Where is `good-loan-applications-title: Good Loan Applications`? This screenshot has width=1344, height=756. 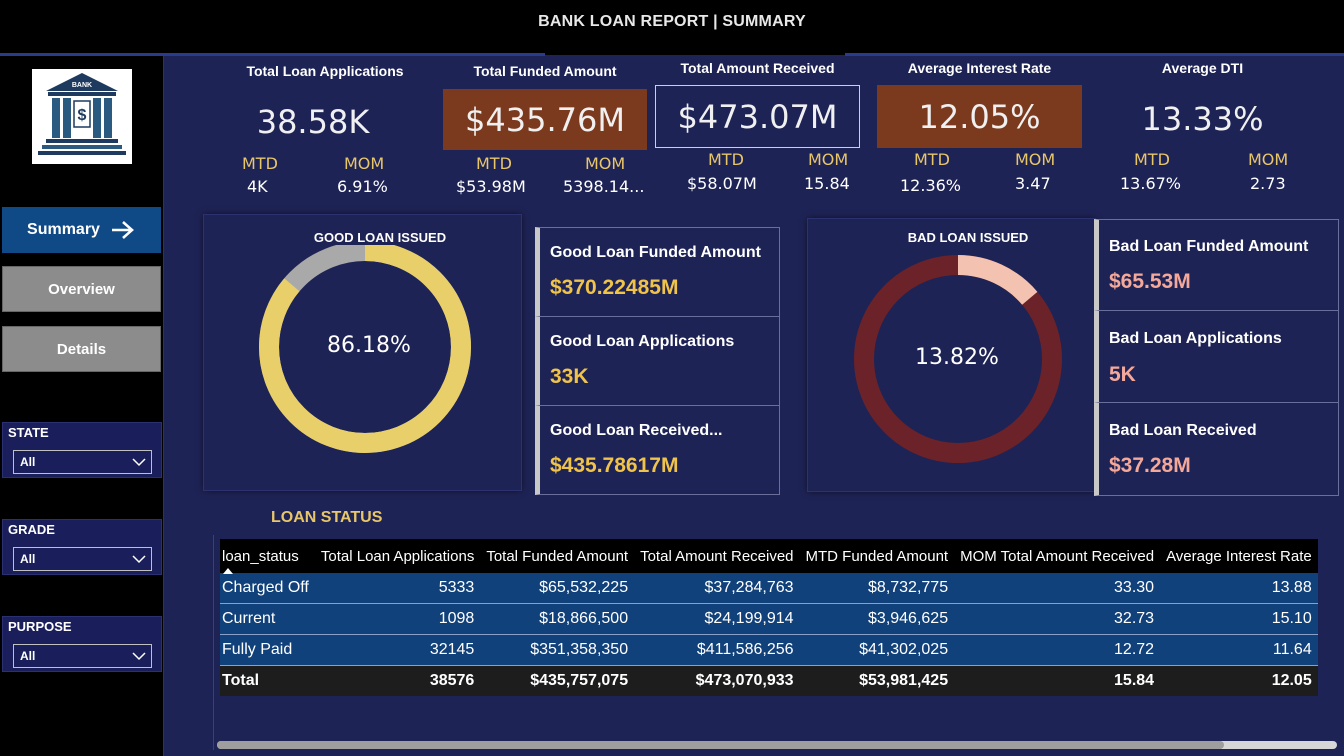 good-loan-applications-title: Good Loan Applications is located at coordinates (642, 341).